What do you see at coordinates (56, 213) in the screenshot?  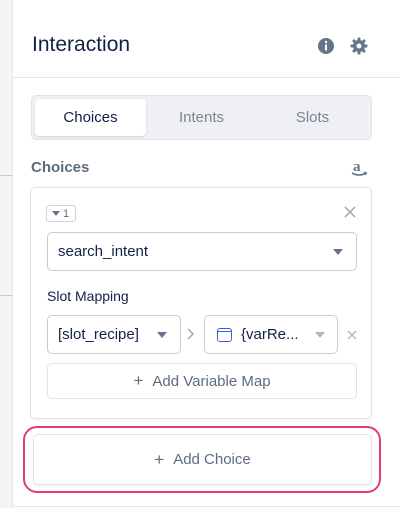 I see `caret-down-icon` at bounding box center [56, 213].